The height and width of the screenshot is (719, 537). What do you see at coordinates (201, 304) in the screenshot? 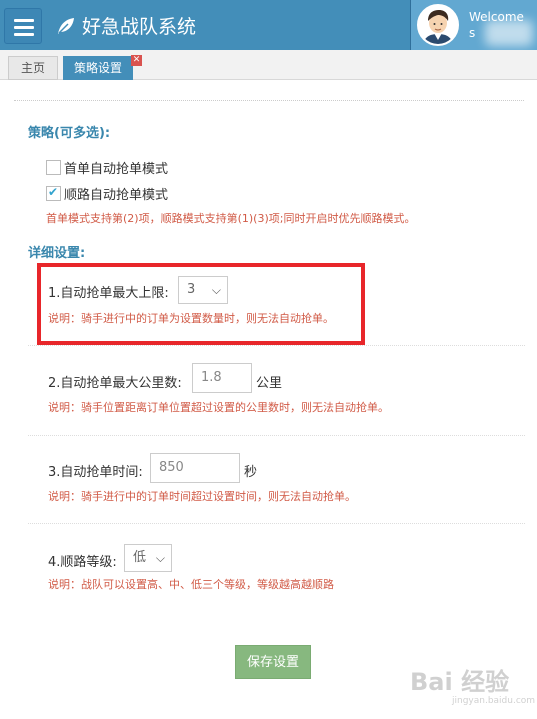
I see `highlight-annotation` at bounding box center [201, 304].